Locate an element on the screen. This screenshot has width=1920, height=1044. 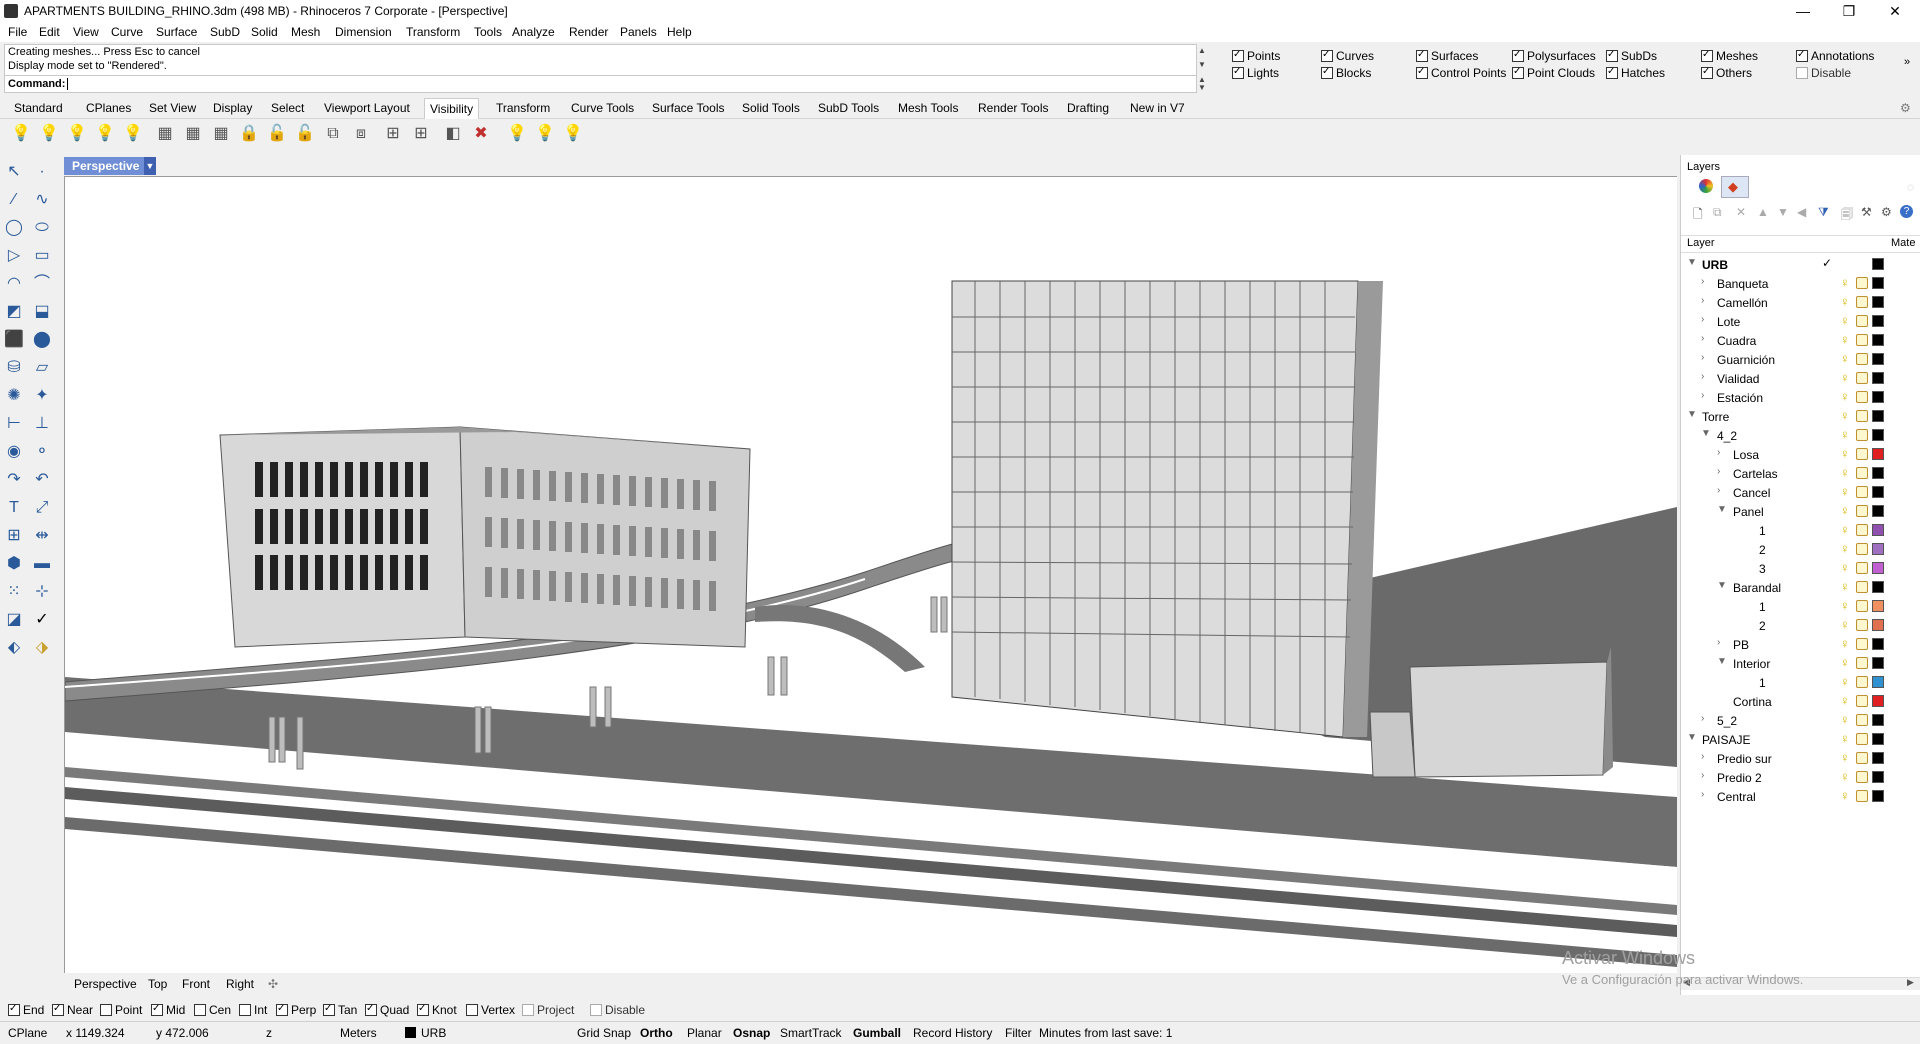
tab-cplanes: CPlanes is located at coordinates (108, 108).